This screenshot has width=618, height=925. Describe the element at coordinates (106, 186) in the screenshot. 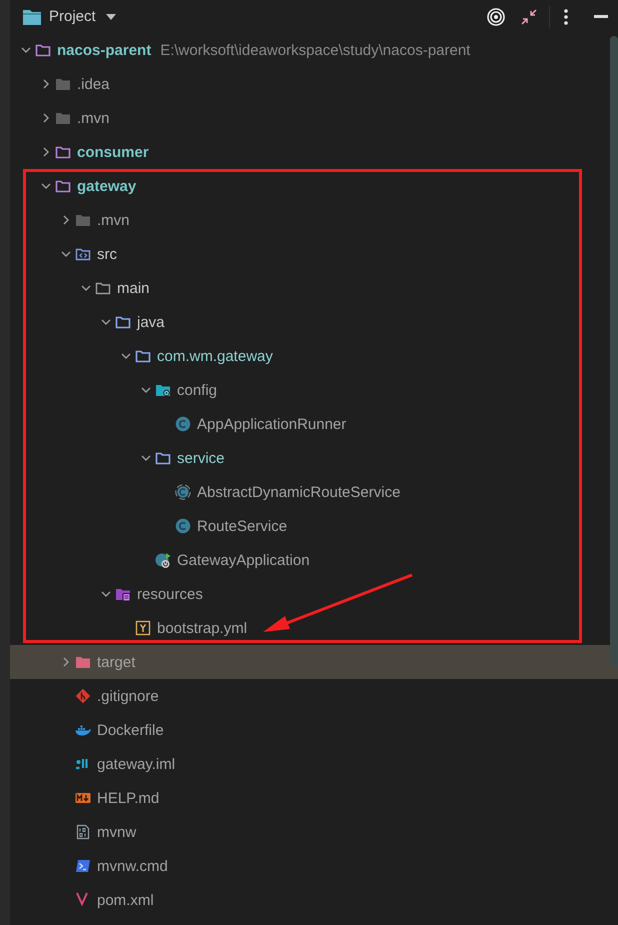

I see `tree-item-label: gateway` at that location.